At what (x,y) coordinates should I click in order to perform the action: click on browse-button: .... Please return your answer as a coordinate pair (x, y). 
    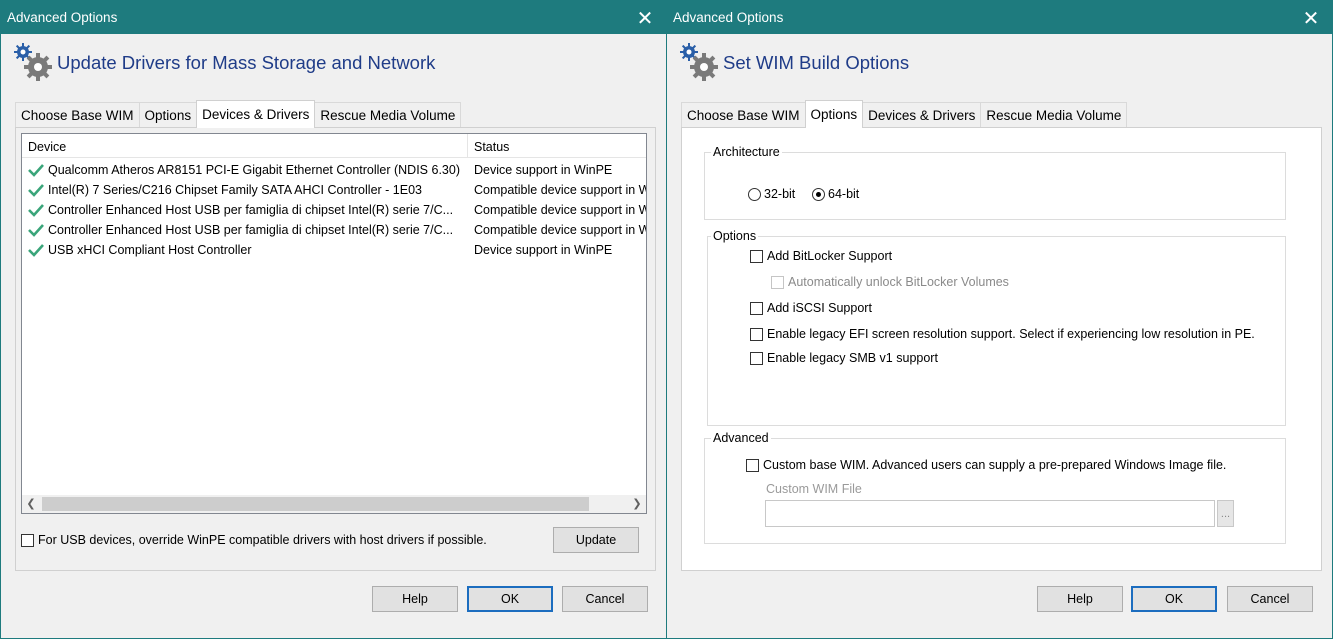
    Looking at the image, I should click on (1225, 513).